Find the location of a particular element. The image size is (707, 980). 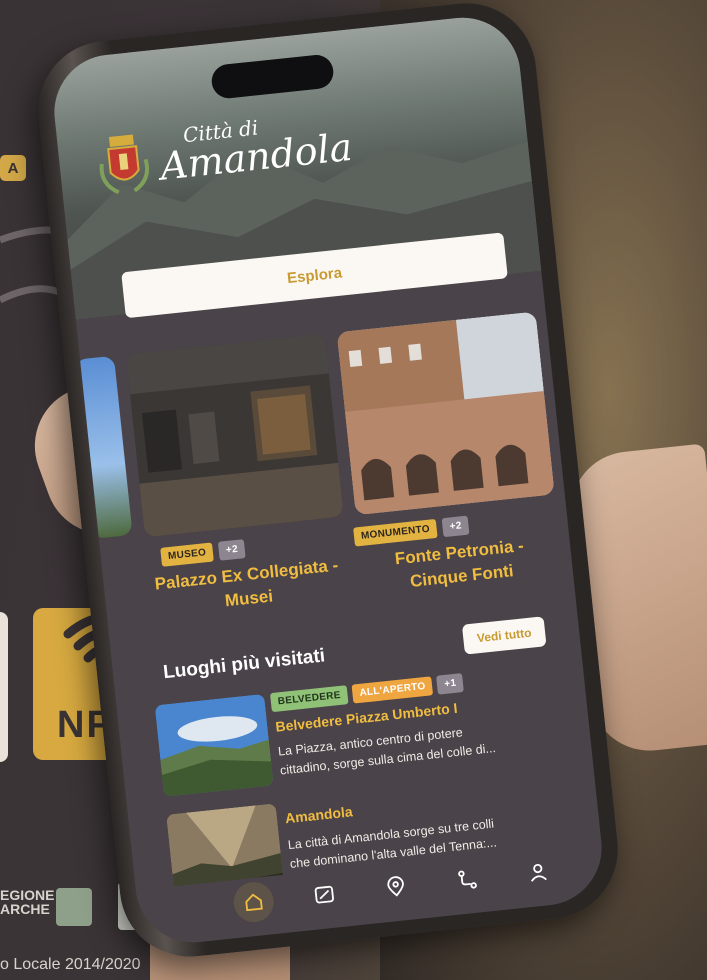

category-tag: MONUMENTO is located at coordinates (395, 532).